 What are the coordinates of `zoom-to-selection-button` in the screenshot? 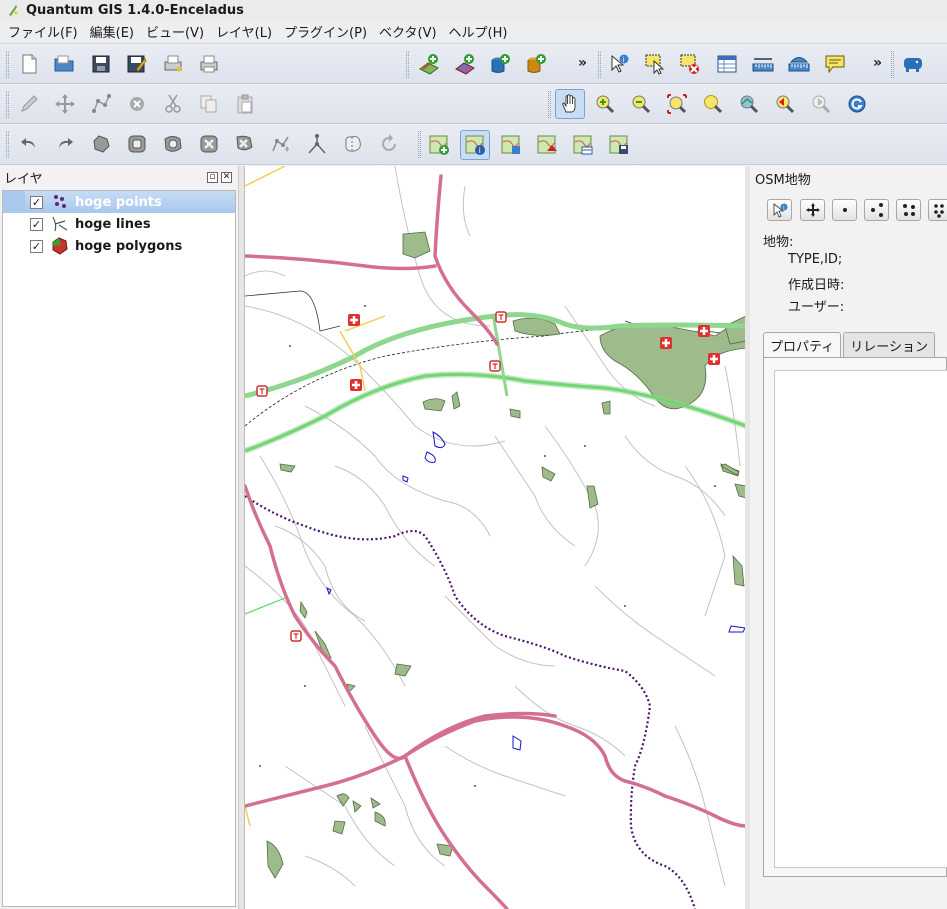 It's located at (713, 104).